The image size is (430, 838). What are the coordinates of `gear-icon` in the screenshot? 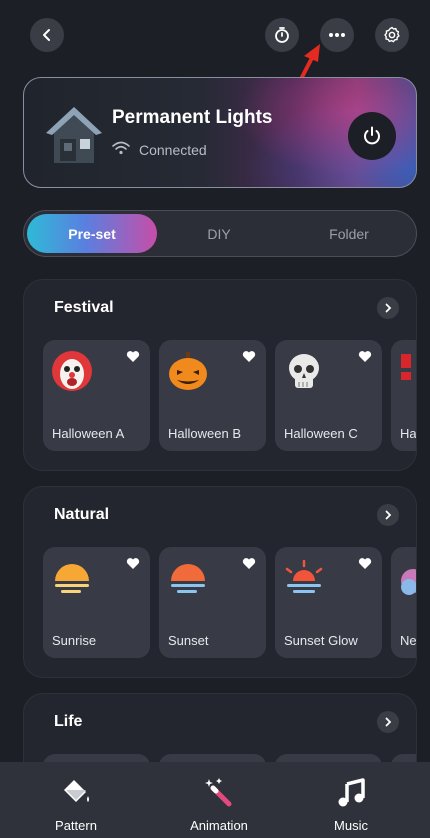 It's located at (392, 34).